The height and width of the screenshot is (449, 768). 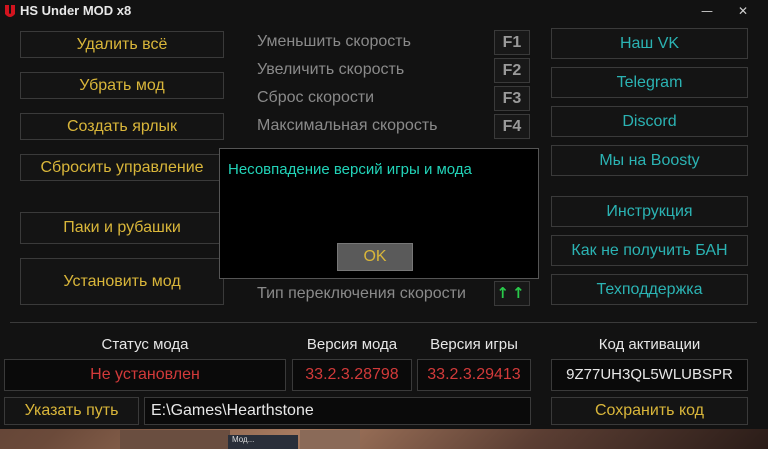 I want to click on activation-code-header: Код активации, so click(x=649, y=344).